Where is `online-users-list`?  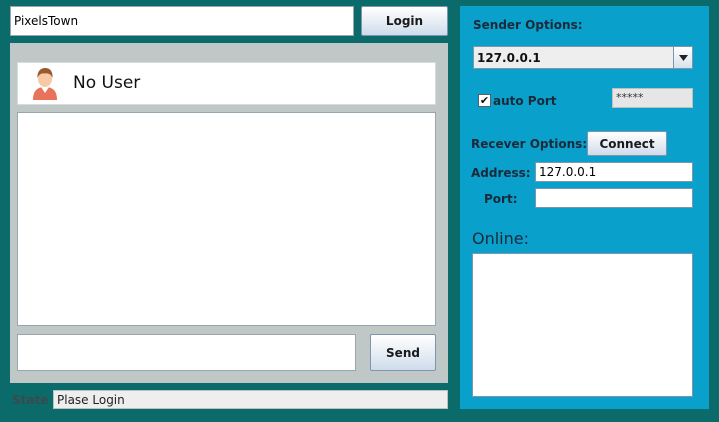
online-users-list is located at coordinates (582, 325).